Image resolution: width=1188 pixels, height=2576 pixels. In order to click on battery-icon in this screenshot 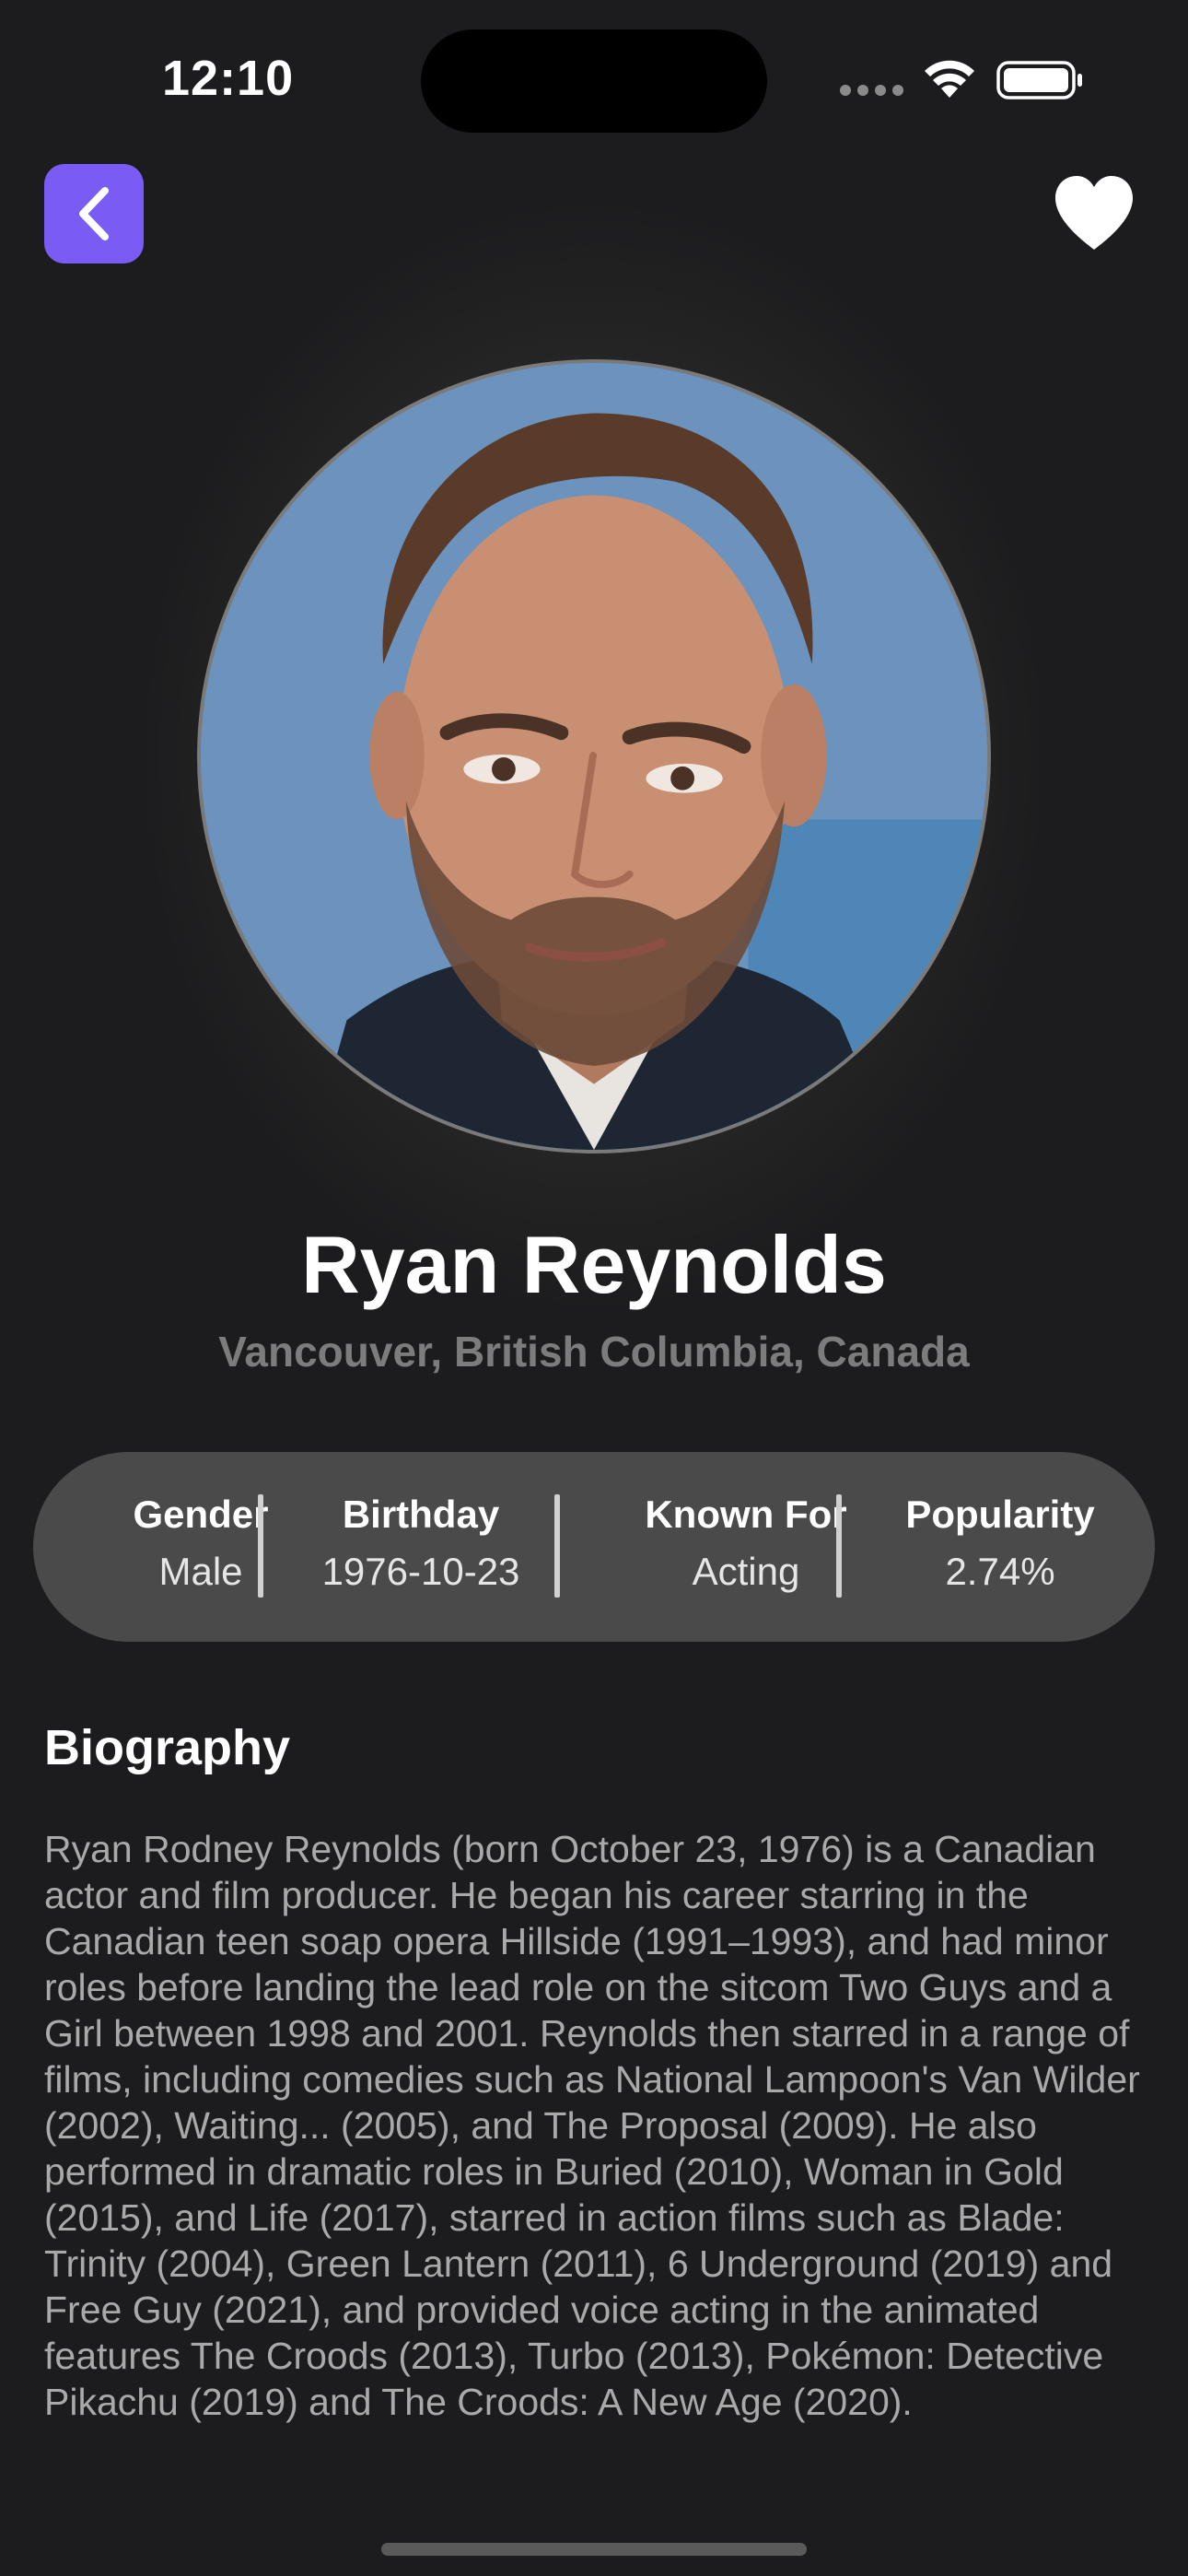, I will do `click(1040, 80)`.